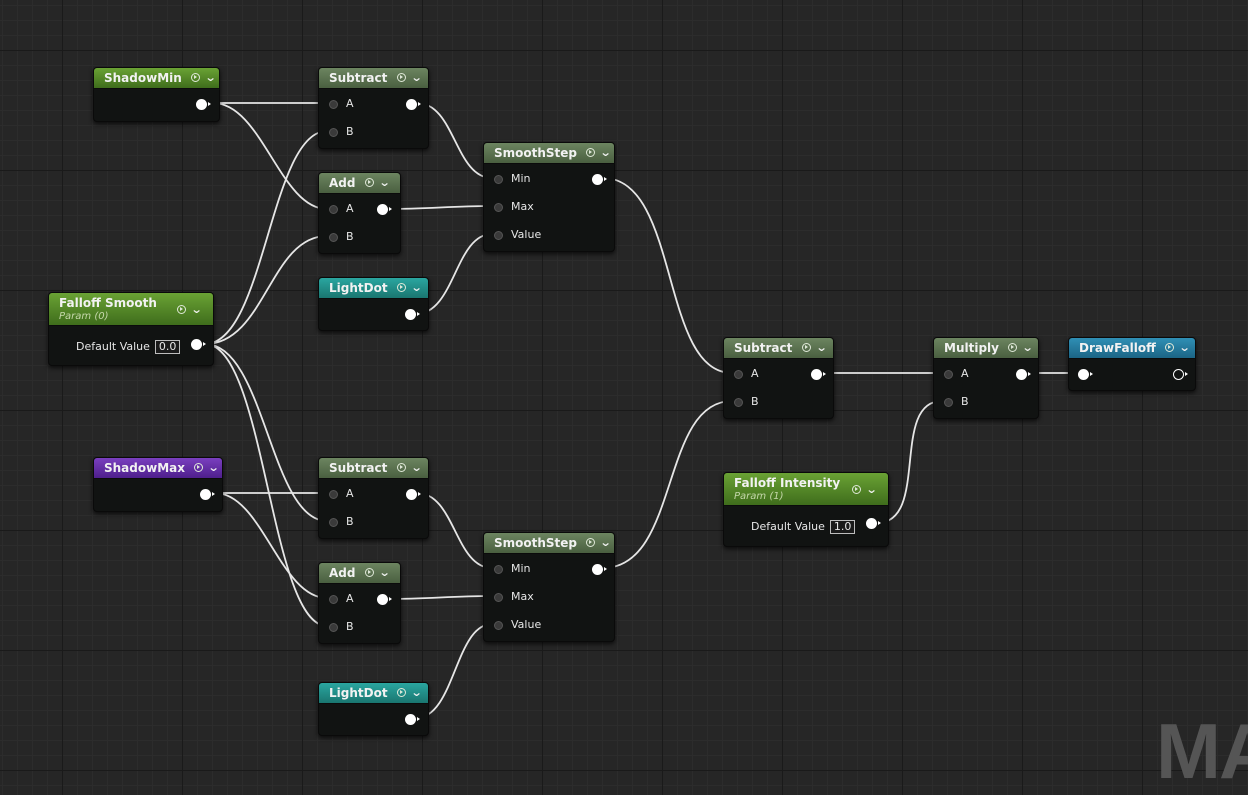 The width and height of the screenshot is (1248, 795). What do you see at coordinates (986, 348) in the screenshot?
I see `node-header: Multiply ⌄` at bounding box center [986, 348].